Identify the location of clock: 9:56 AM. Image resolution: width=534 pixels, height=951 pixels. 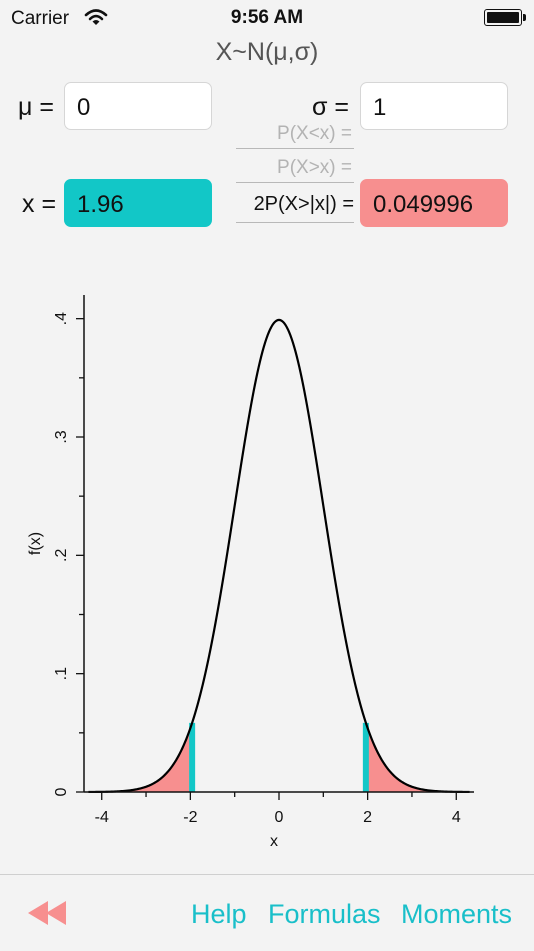
(267, 17).